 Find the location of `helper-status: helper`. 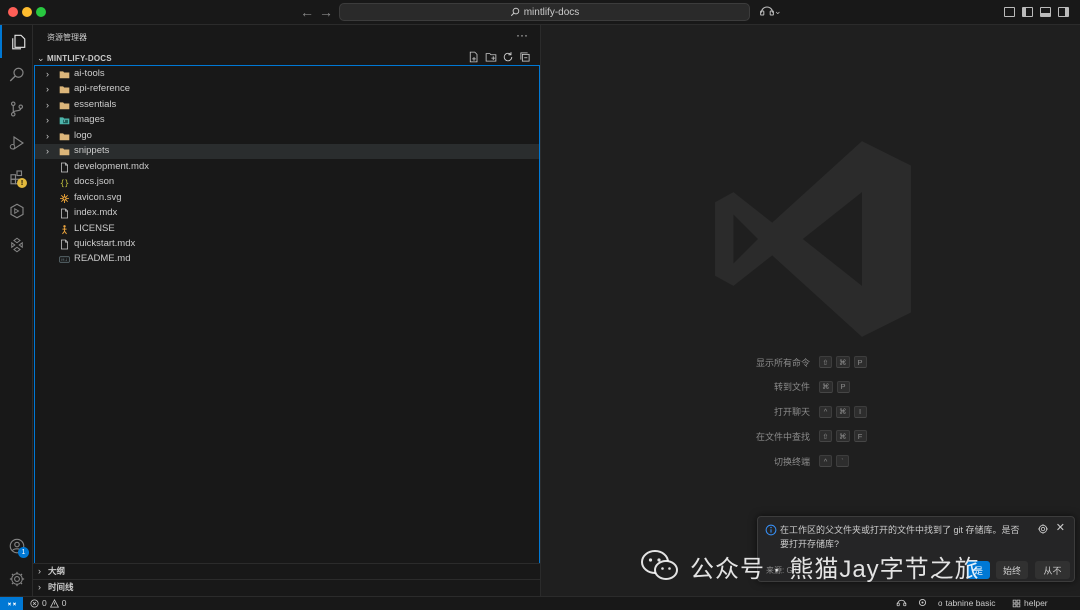

helper-status: helper is located at coordinates (1030, 603).